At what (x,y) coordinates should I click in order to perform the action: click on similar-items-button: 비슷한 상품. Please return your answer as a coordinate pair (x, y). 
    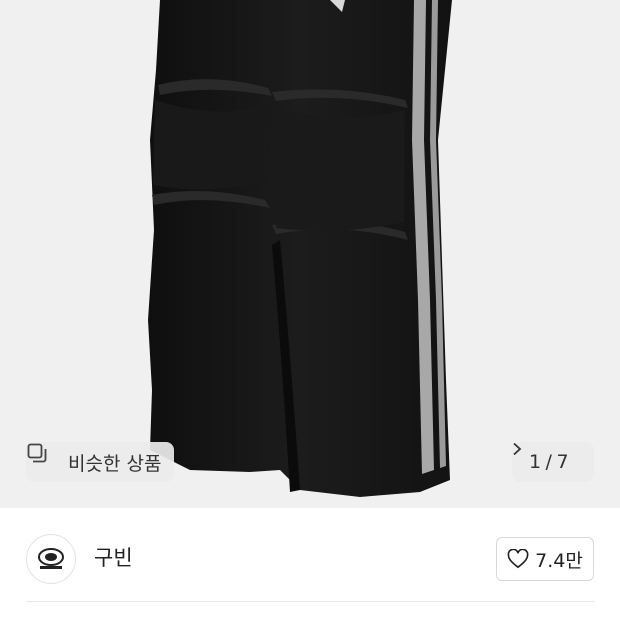
    Looking at the image, I should click on (100, 462).